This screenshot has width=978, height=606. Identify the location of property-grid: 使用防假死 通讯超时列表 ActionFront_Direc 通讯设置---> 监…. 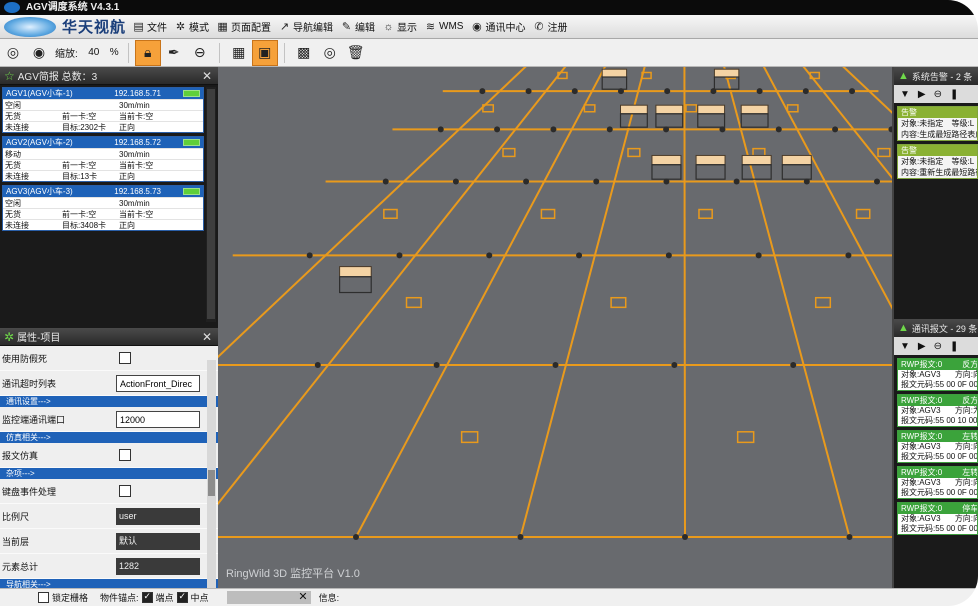
(109, 475).